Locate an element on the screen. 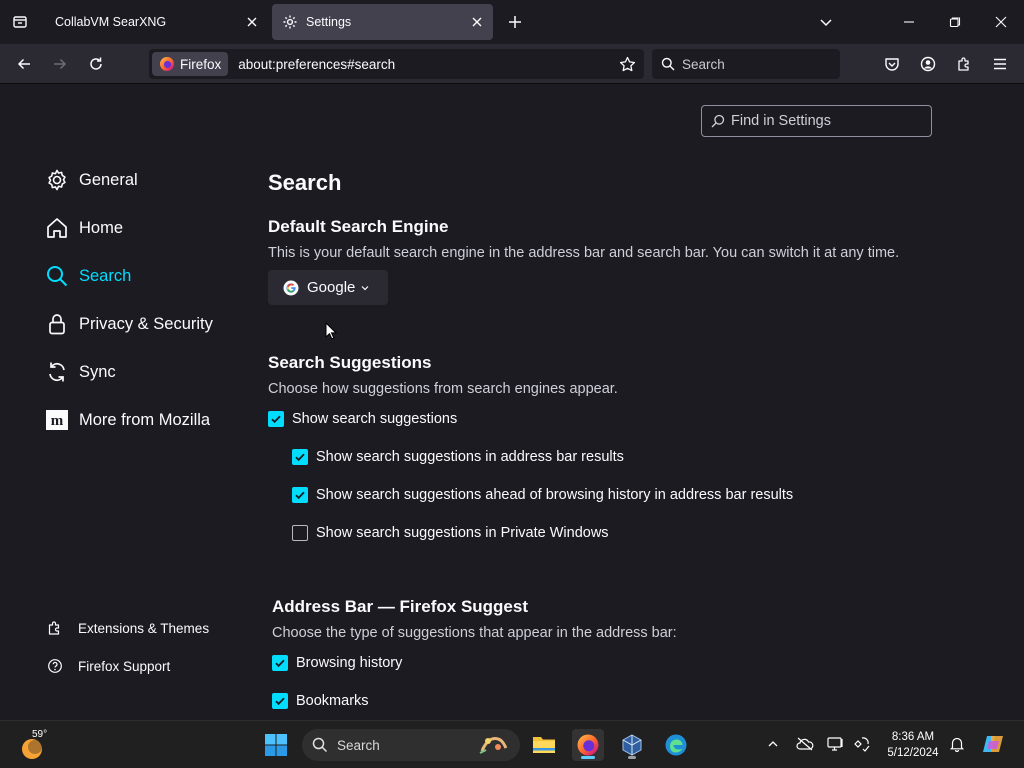  bookmark-star-icon is located at coordinates (627, 64).